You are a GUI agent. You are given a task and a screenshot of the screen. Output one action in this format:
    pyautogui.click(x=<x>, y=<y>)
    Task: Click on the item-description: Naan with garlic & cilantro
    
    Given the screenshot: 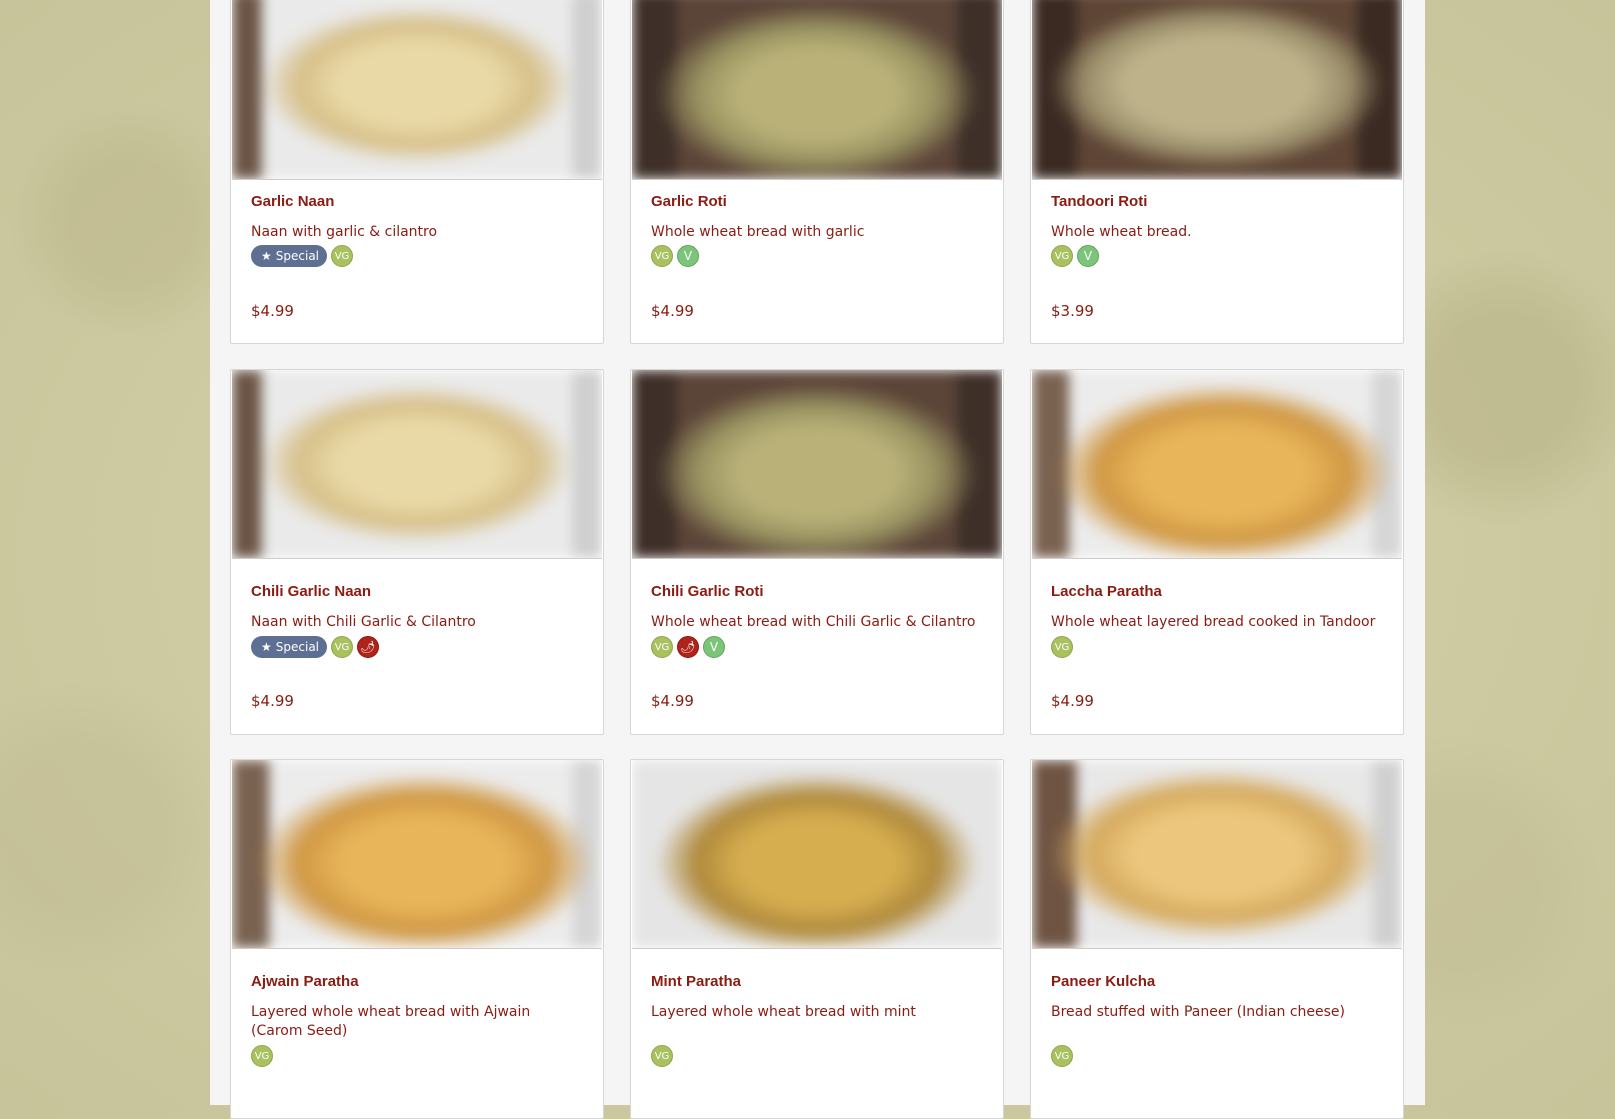 What is the action you would take?
    pyautogui.click(x=344, y=232)
    